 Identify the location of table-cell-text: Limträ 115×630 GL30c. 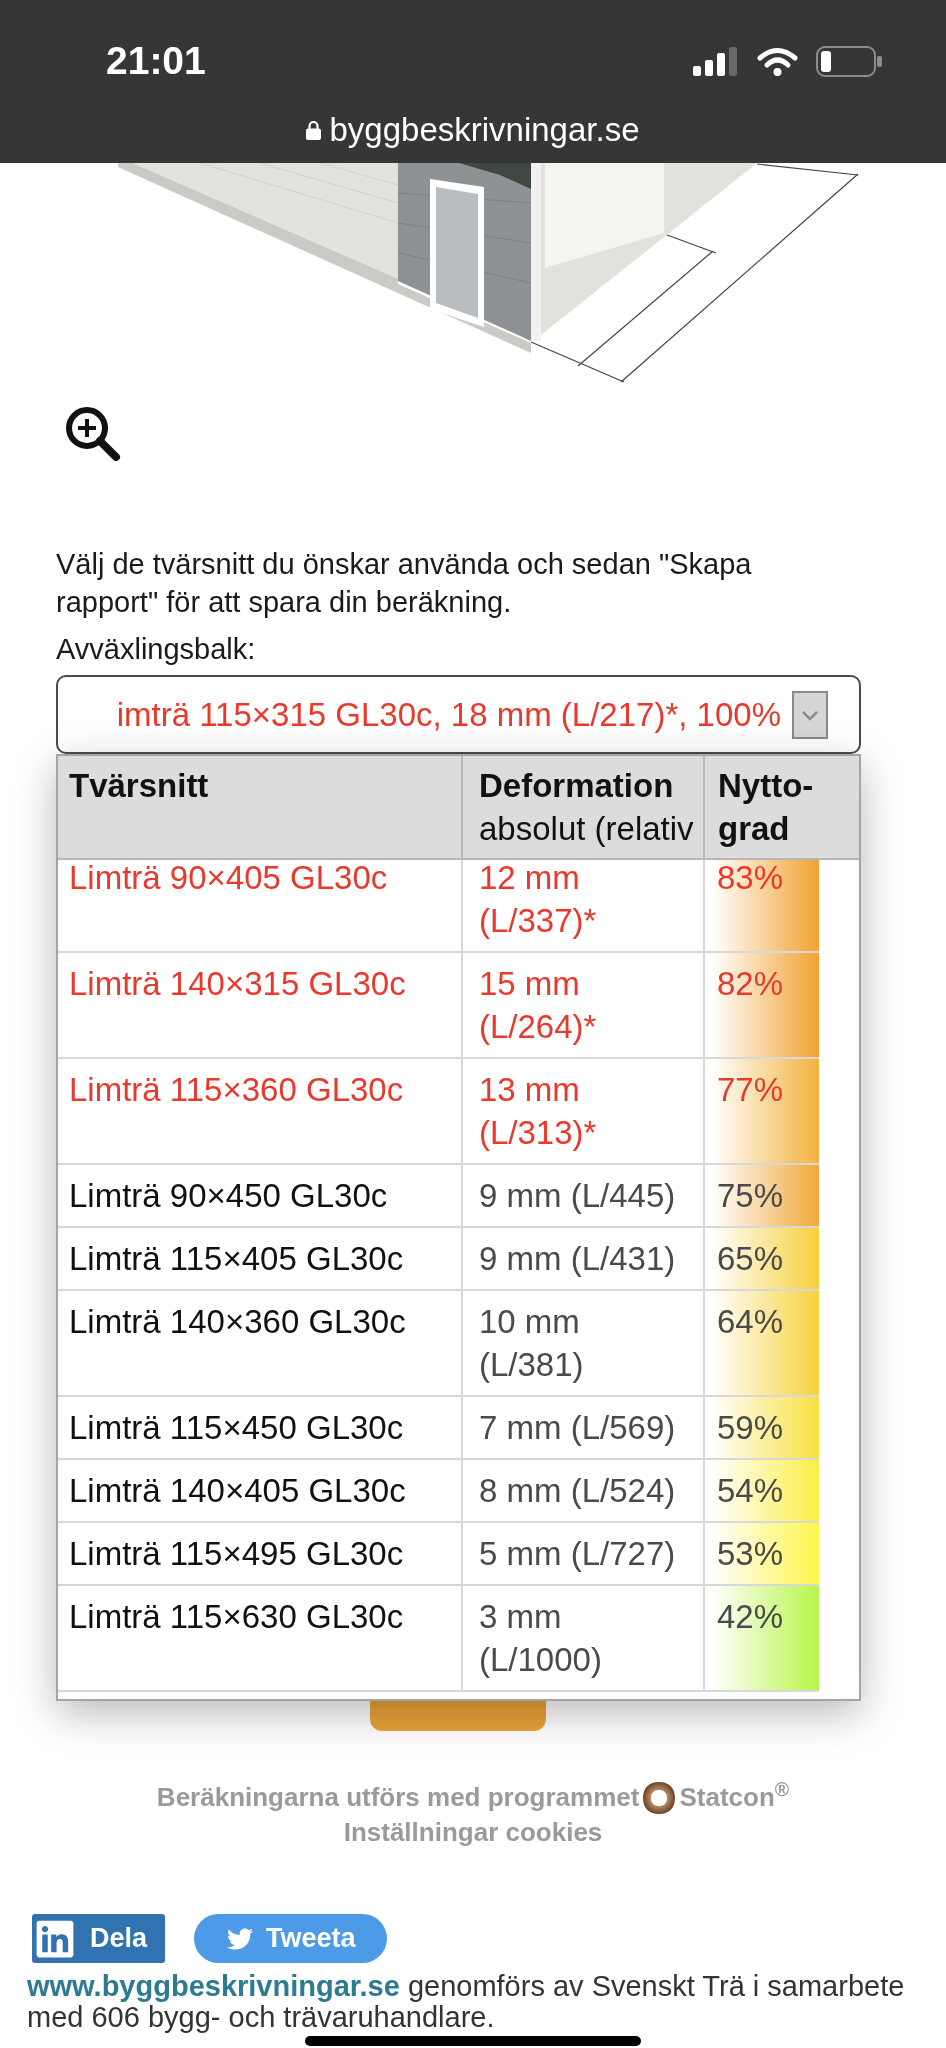
(236, 1617).